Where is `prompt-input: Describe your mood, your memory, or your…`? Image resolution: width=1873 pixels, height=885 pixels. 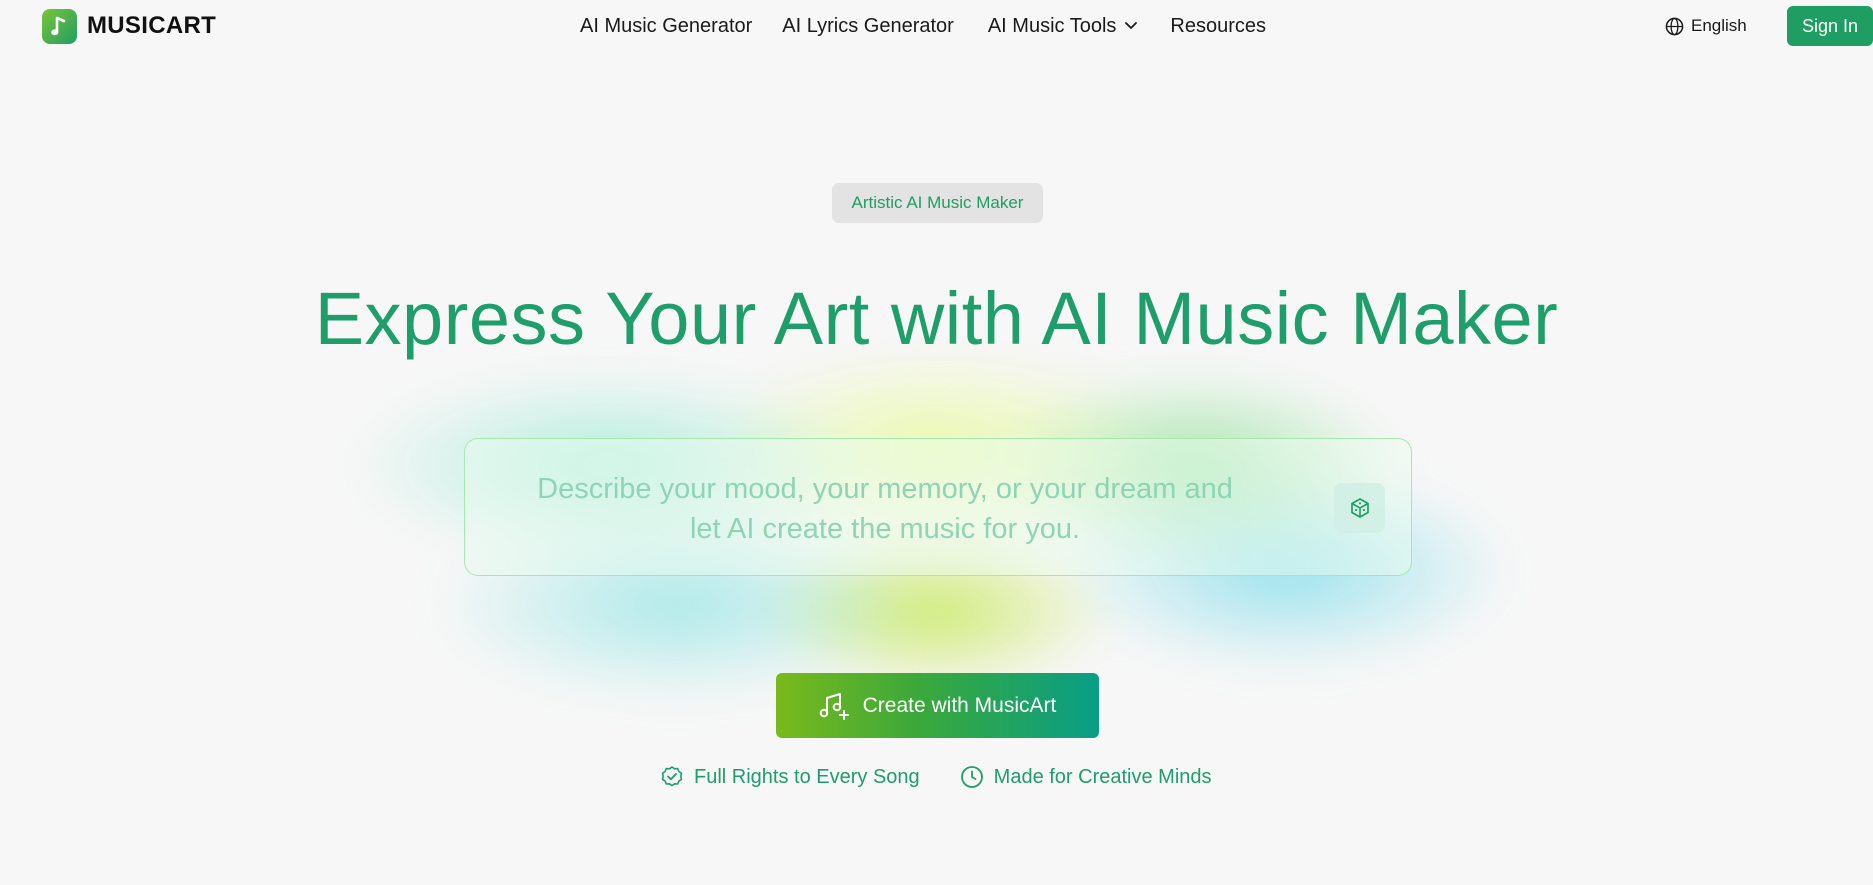 prompt-input: Describe your mood, your memory, or your… is located at coordinates (938, 507).